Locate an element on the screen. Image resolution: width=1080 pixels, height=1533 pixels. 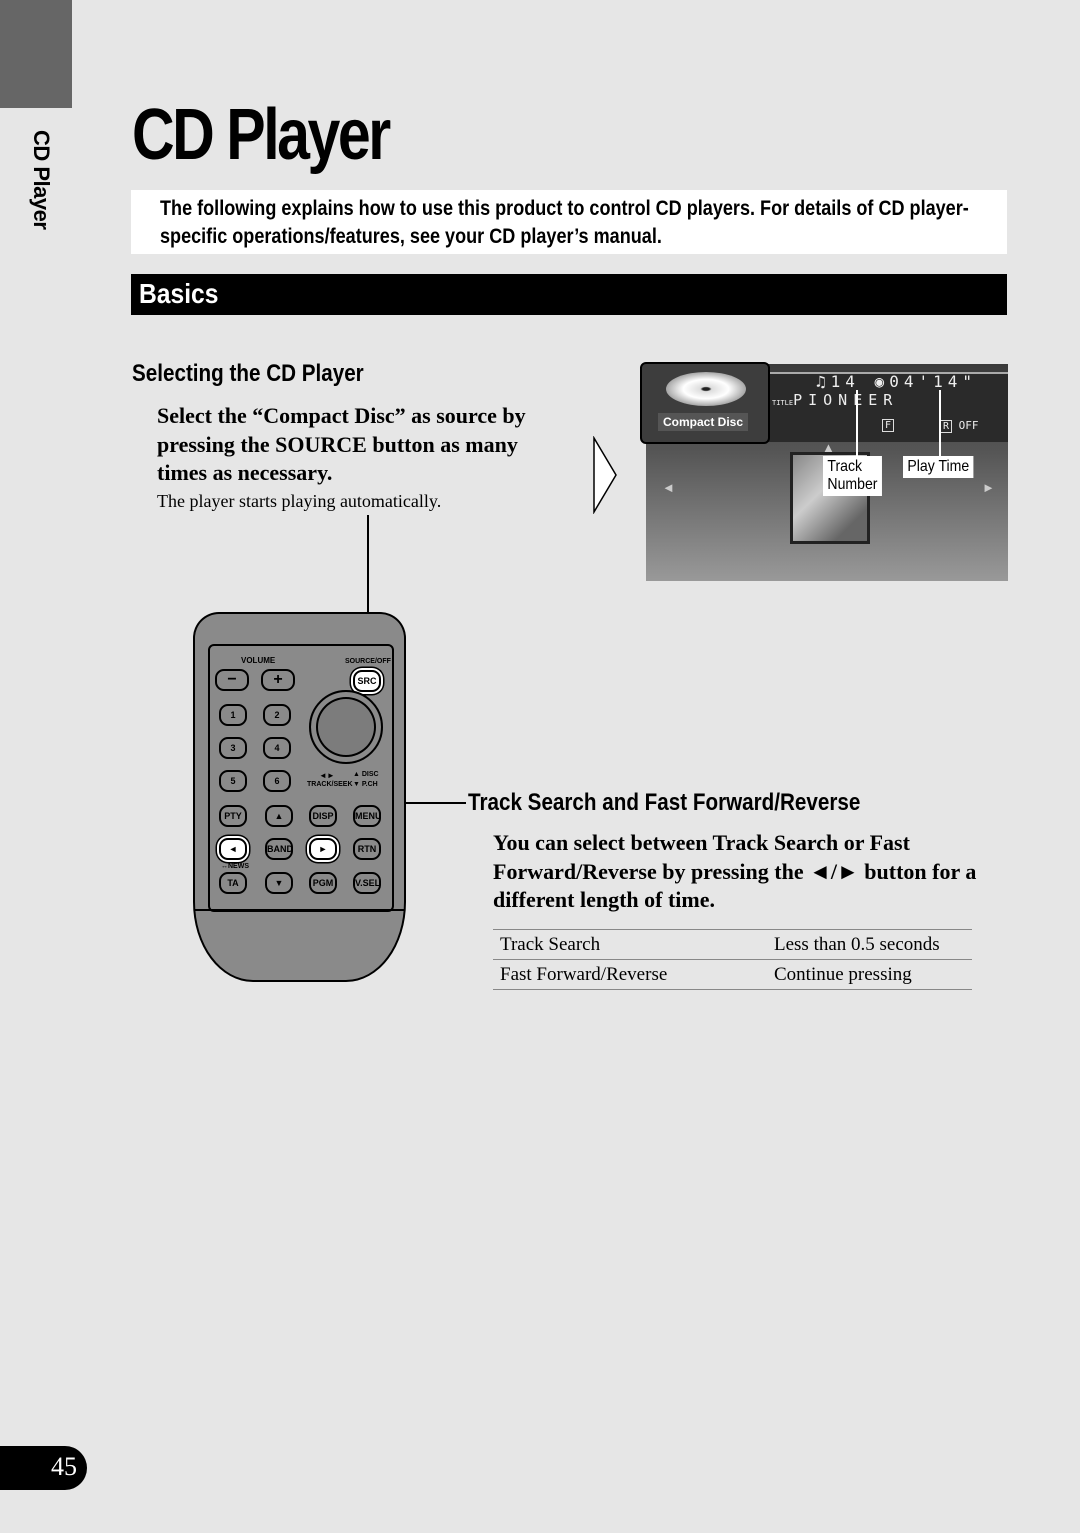
page-title: CD Player is located at coordinates (261, 135).